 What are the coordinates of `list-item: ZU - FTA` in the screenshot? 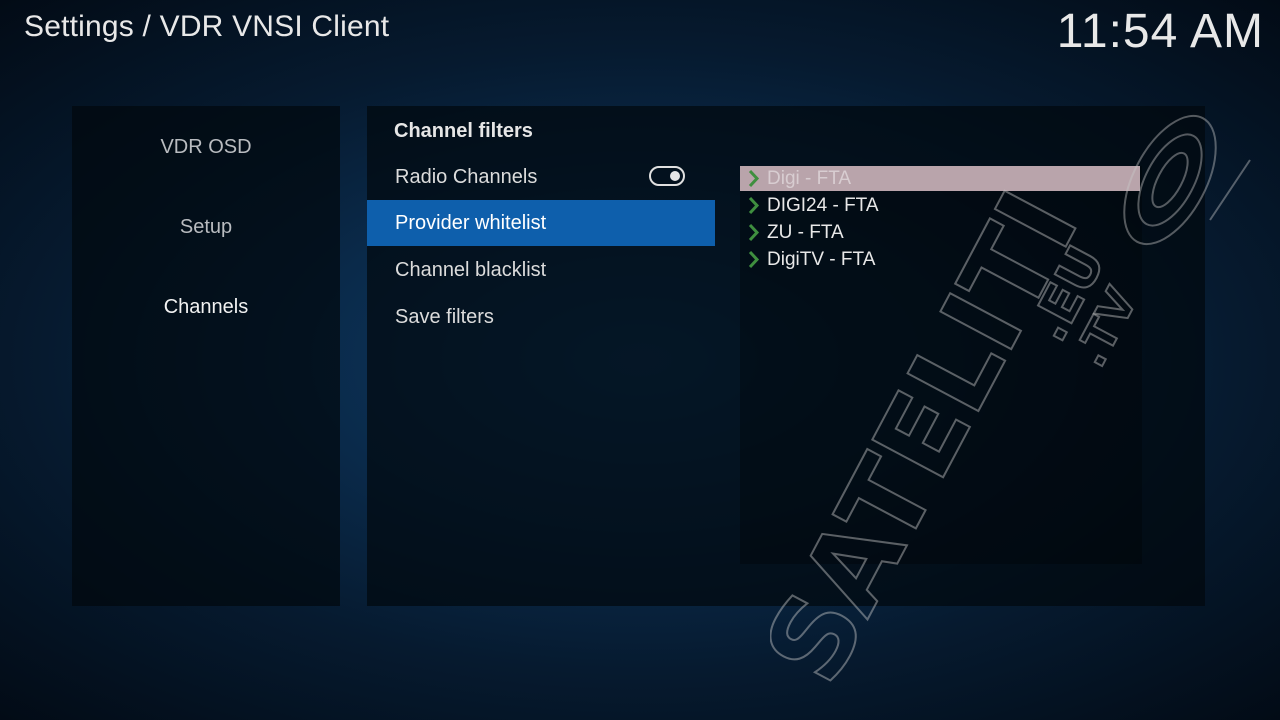 It's located at (940, 232).